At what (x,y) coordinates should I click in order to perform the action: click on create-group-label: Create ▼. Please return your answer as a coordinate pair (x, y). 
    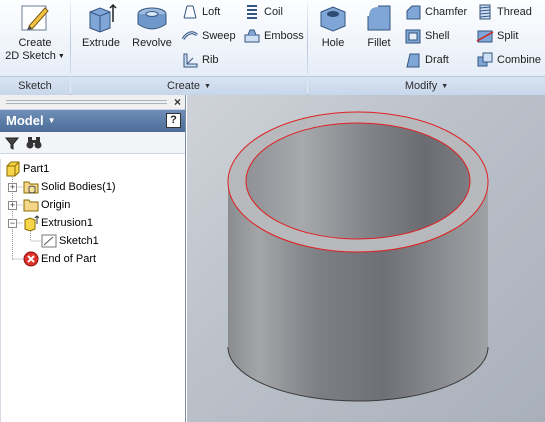
    Looking at the image, I should click on (189, 85).